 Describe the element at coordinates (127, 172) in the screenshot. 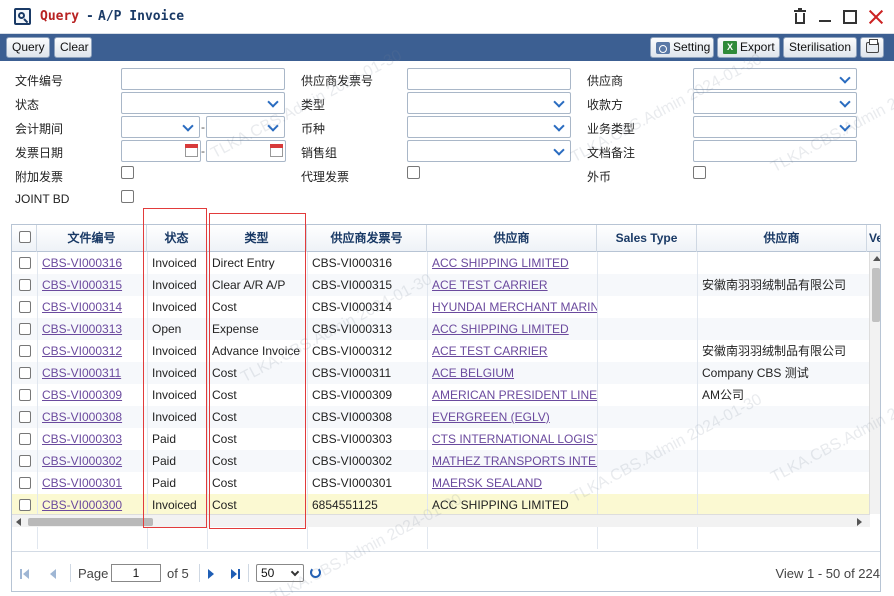

I see `attach-invoice-checkbox` at that location.